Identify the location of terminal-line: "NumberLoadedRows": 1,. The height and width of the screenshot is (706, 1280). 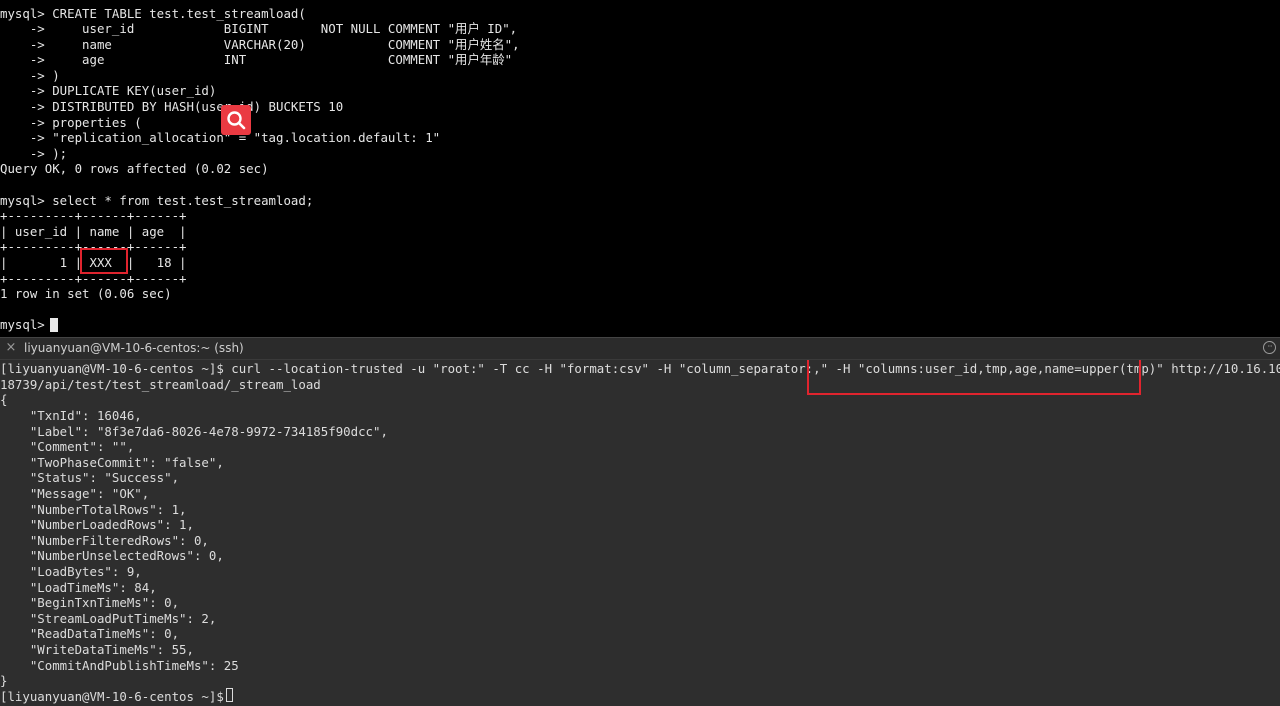
(97, 524).